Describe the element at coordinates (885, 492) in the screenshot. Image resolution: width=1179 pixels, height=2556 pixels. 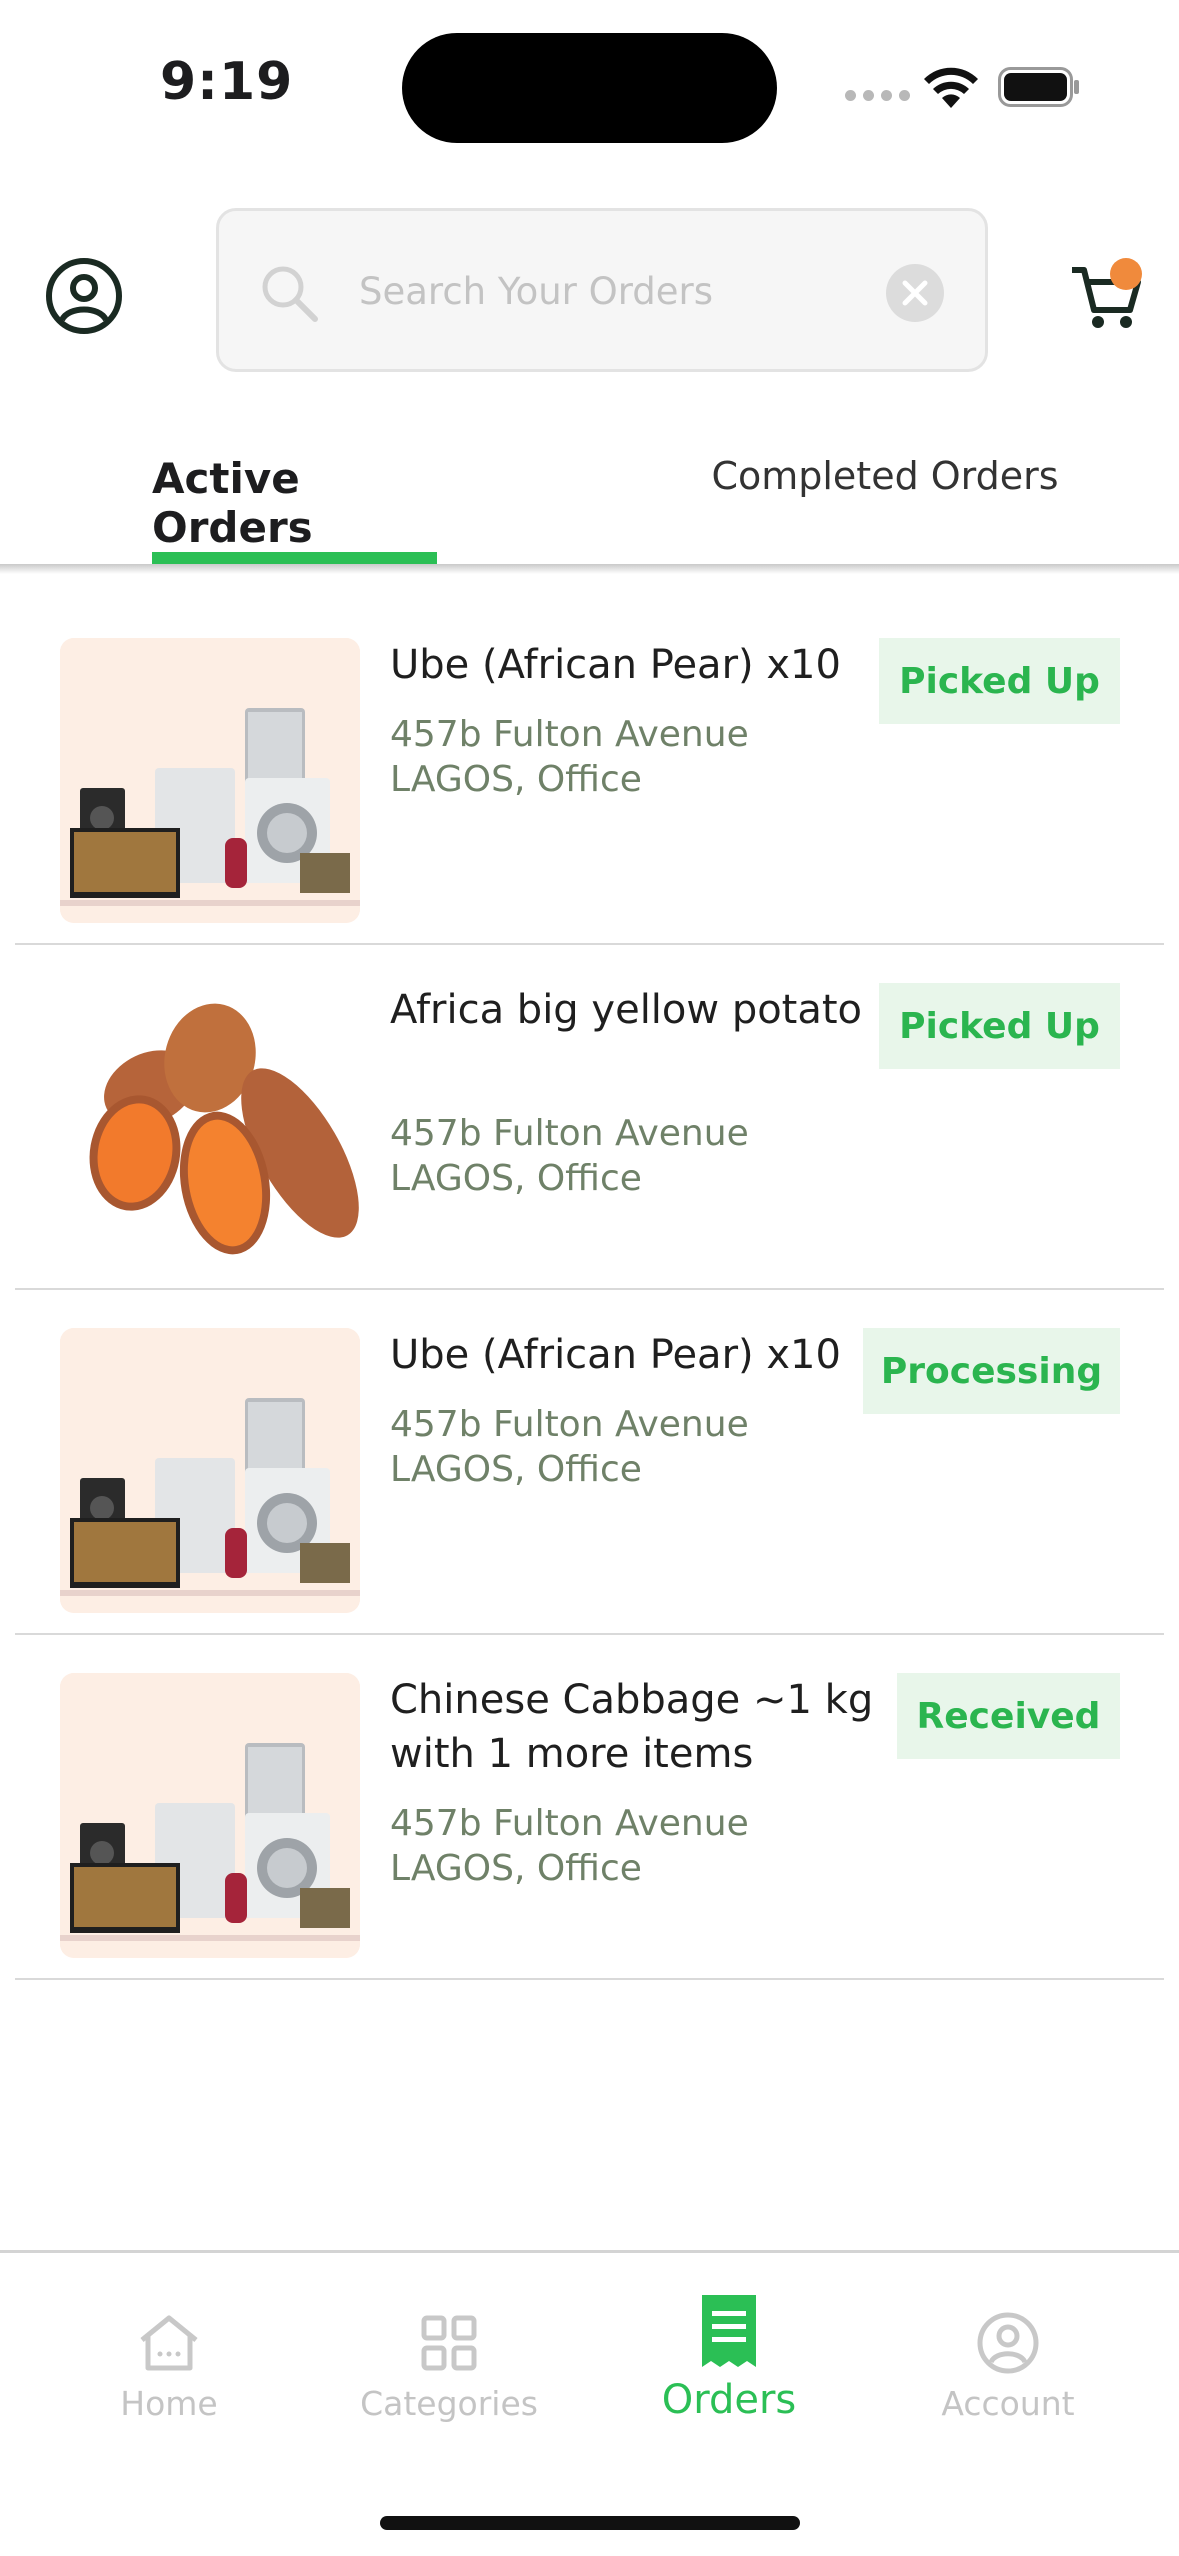
I see `tab-completed-orders: Completed Orders` at that location.